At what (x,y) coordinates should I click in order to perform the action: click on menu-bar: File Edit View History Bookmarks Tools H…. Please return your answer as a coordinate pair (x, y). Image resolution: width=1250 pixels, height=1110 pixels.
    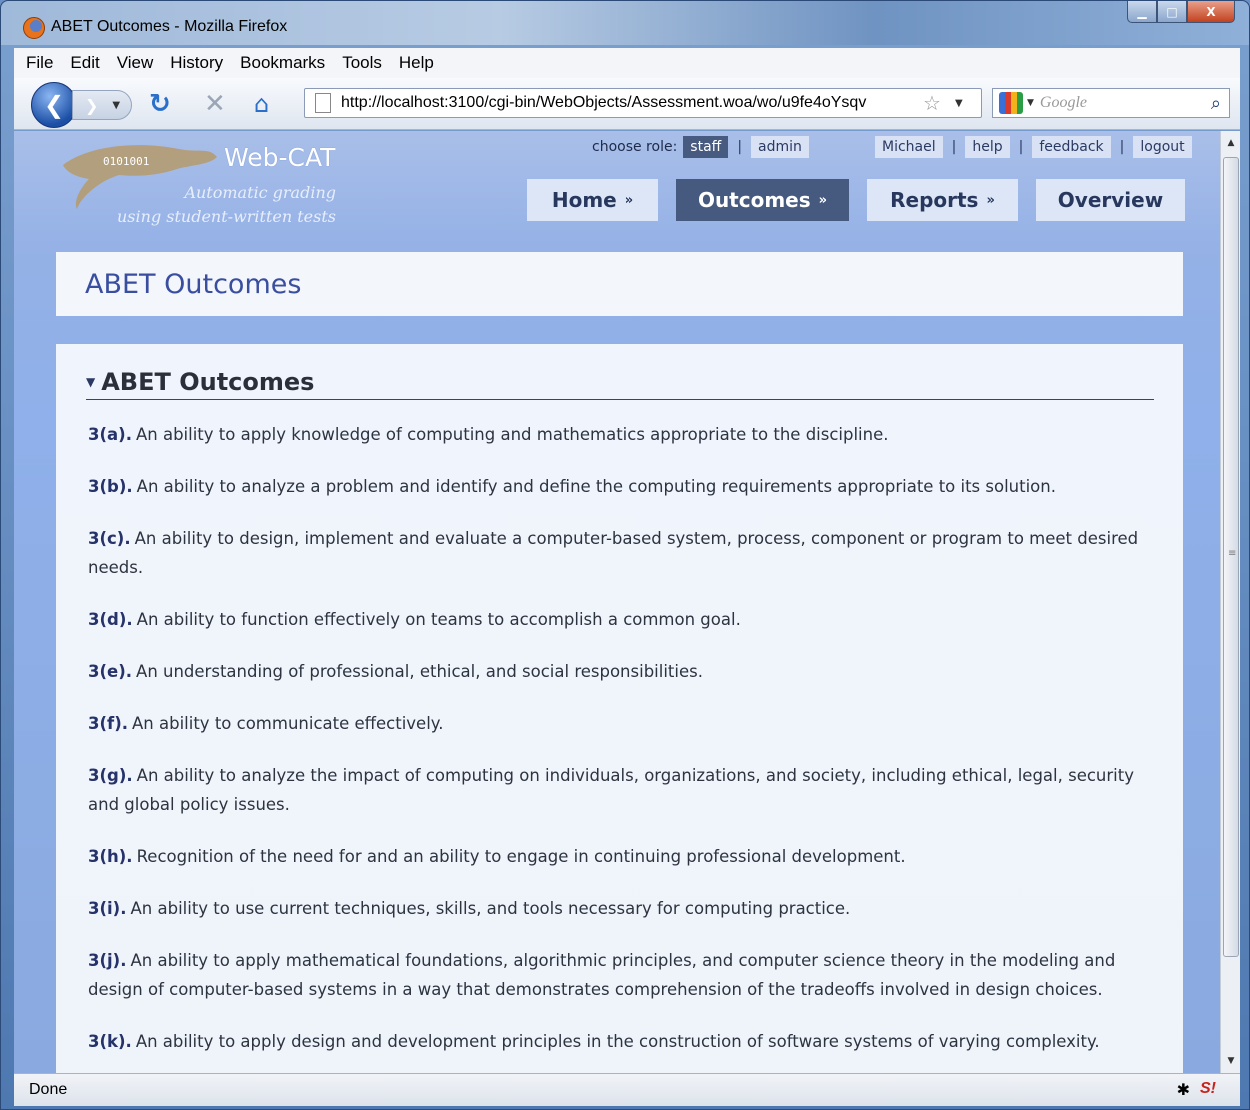
    Looking at the image, I should click on (627, 63).